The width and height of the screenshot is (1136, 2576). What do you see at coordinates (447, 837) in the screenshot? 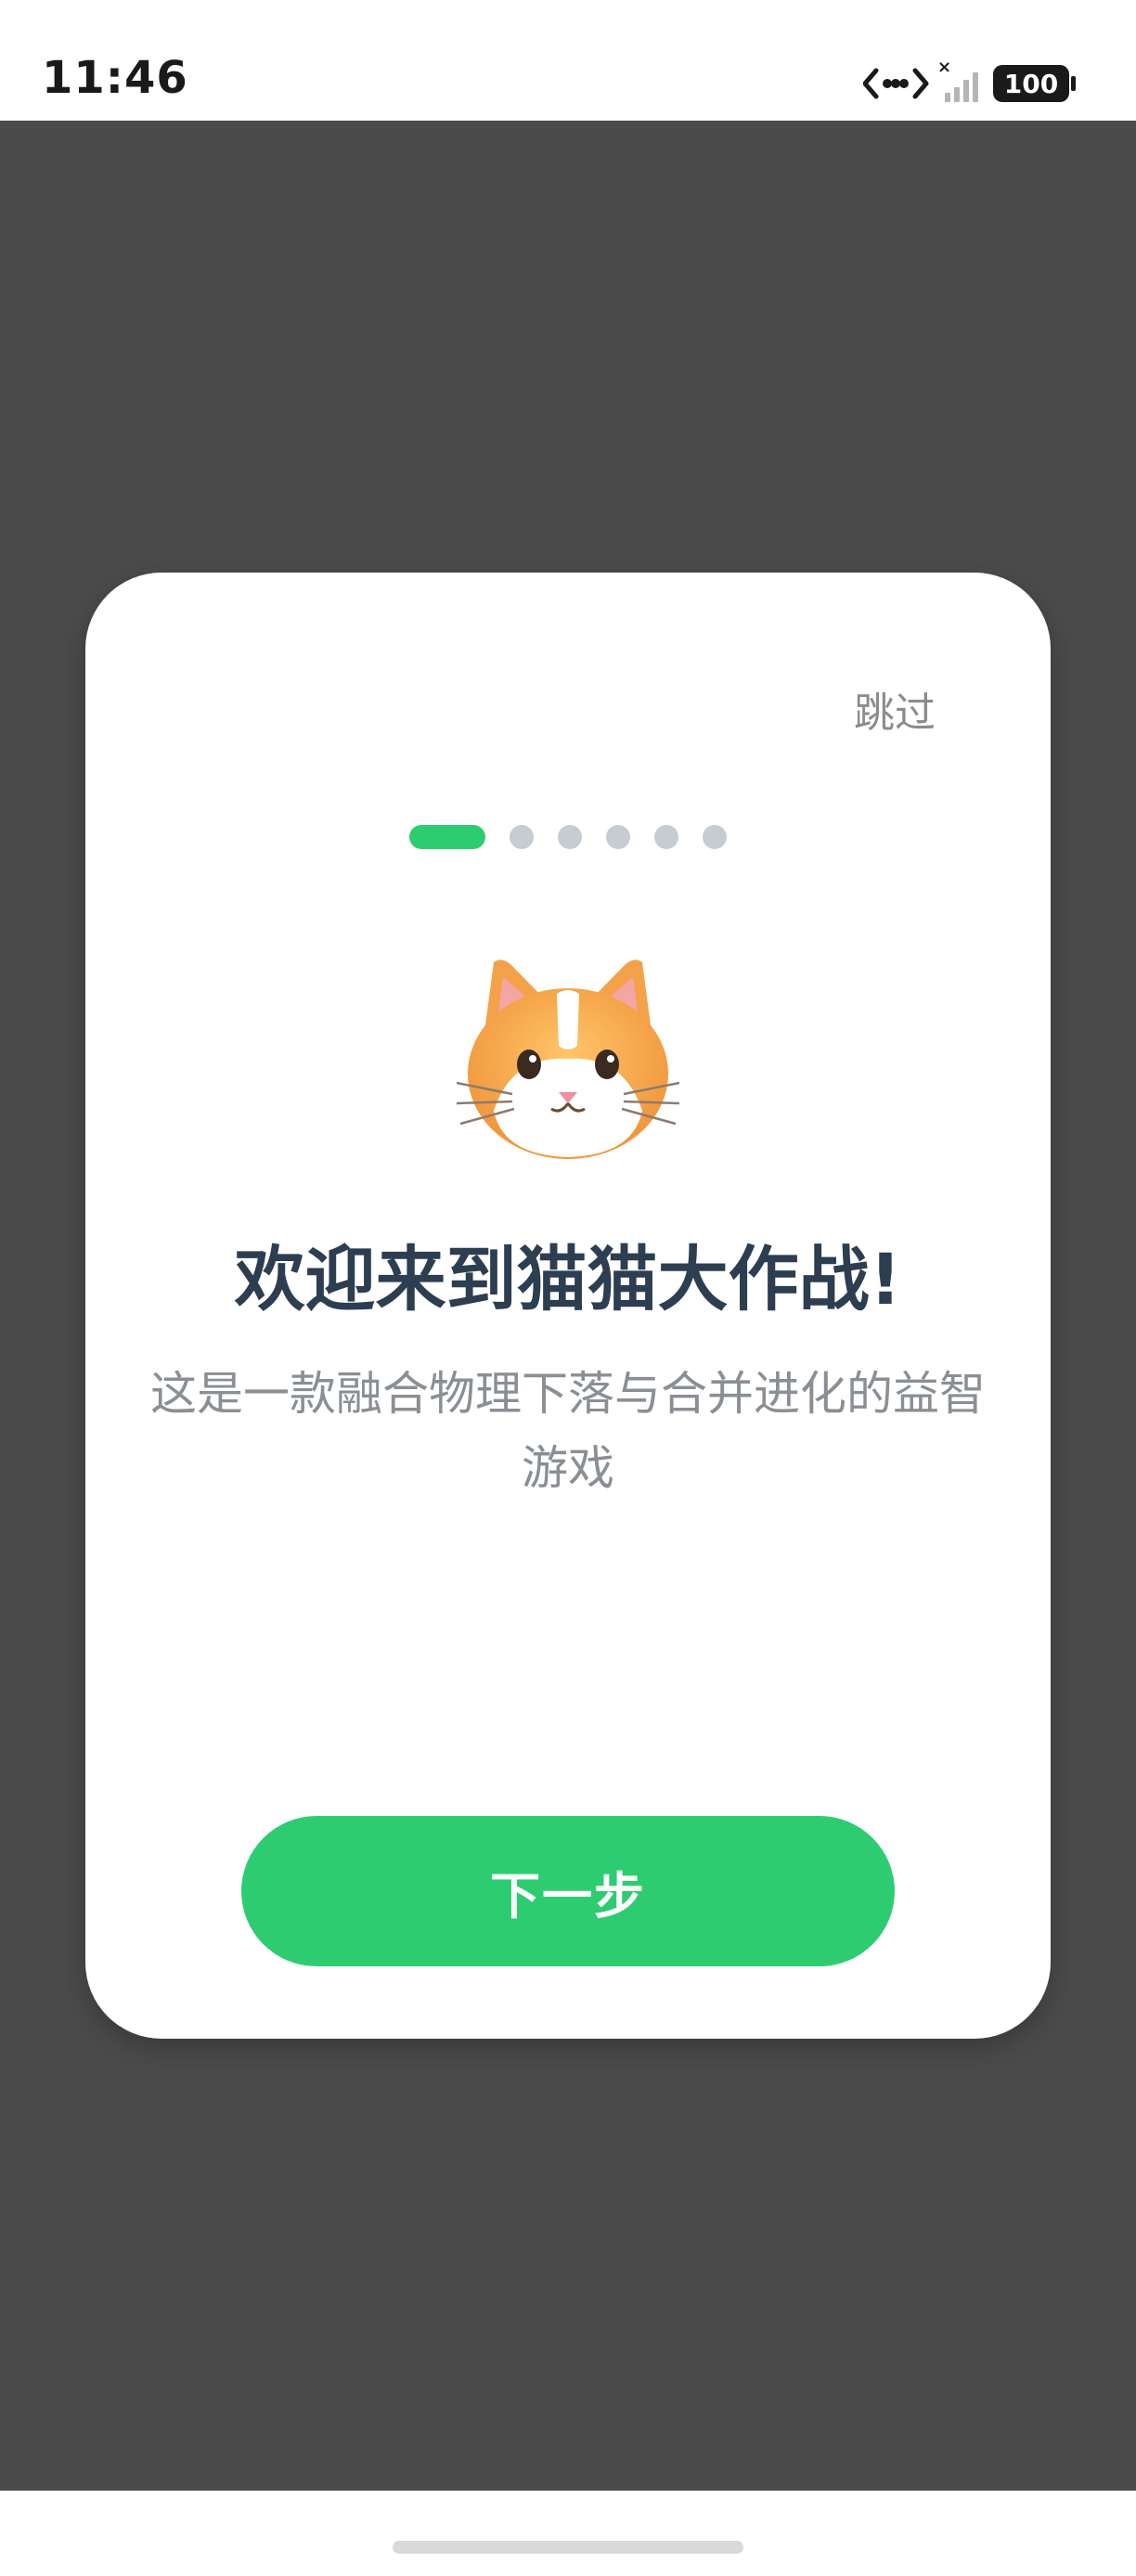
I see `page-dot-active` at bounding box center [447, 837].